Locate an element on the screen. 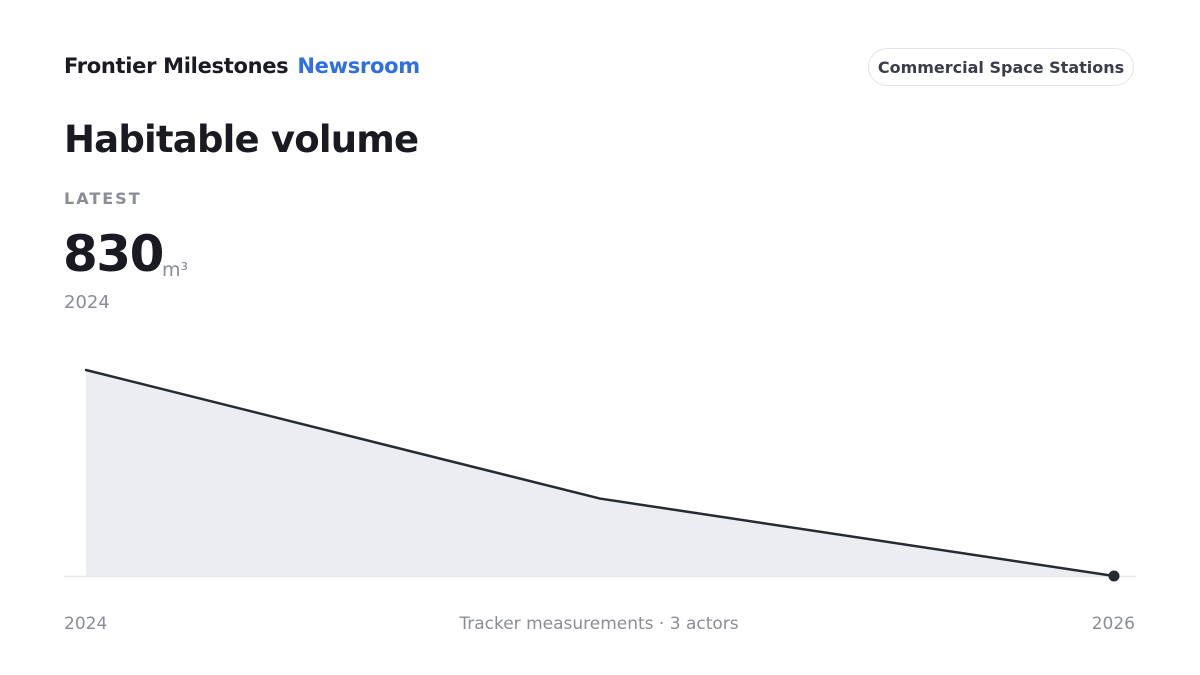  chart-caption: Tracker measurements · 3 actors is located at coordinates (600, 624).